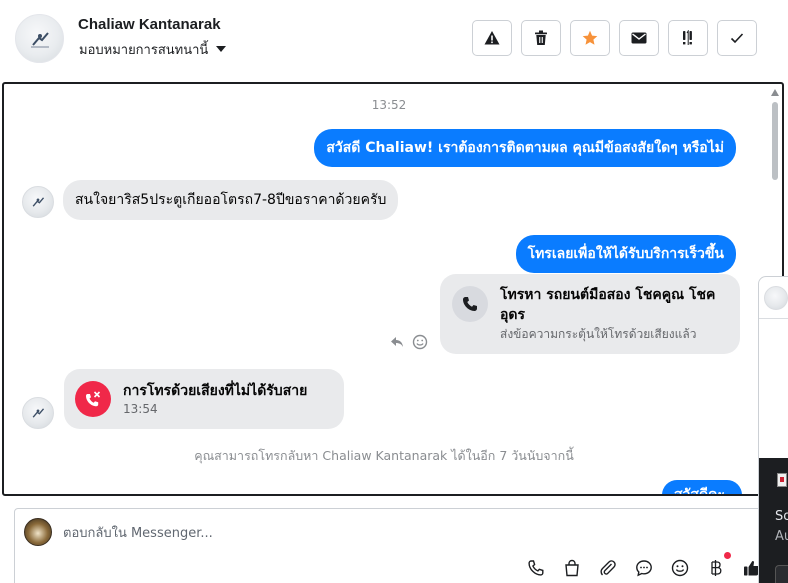  I want to click on contact-avatar, so click(39, 38).